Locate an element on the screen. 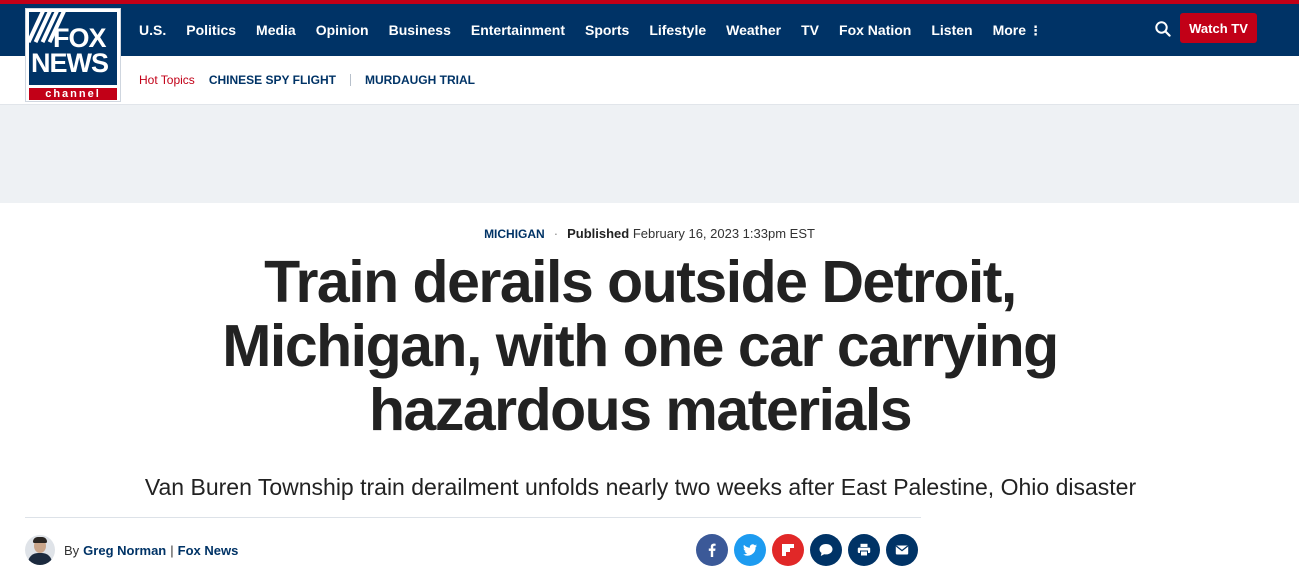 Image resolution: width=1299 pixels, height=585 pixels. nav-item-tv: TV is located at coordinates (810, 30).